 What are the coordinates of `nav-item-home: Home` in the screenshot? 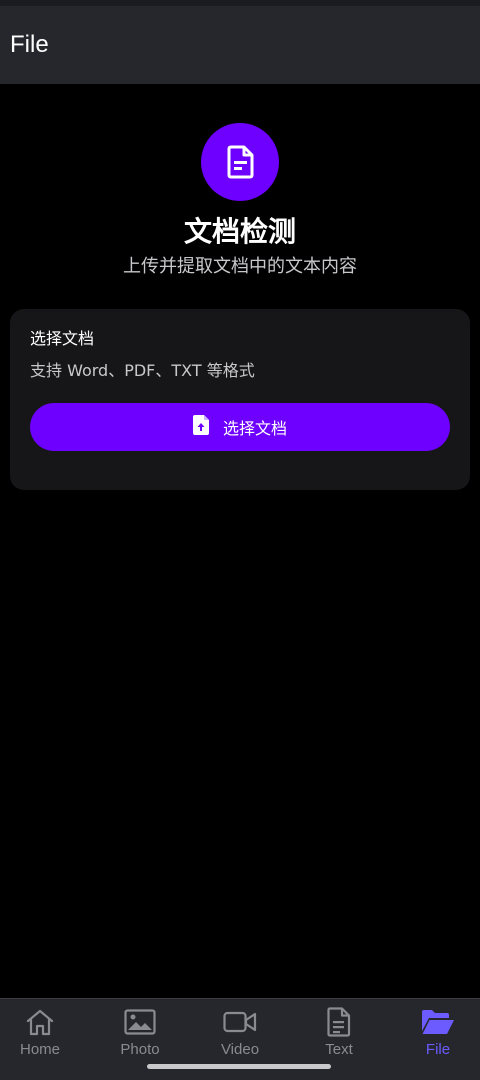 It's located at (40, 1035).